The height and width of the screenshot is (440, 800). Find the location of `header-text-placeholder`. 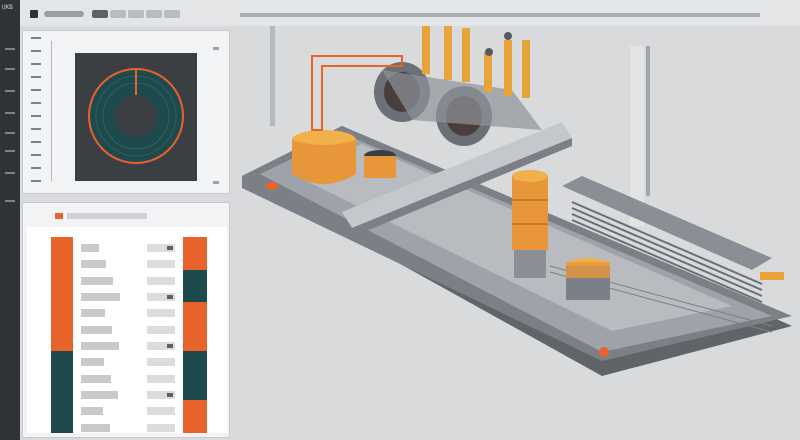

header-text-placeholder is located at coordinates (107, 216).